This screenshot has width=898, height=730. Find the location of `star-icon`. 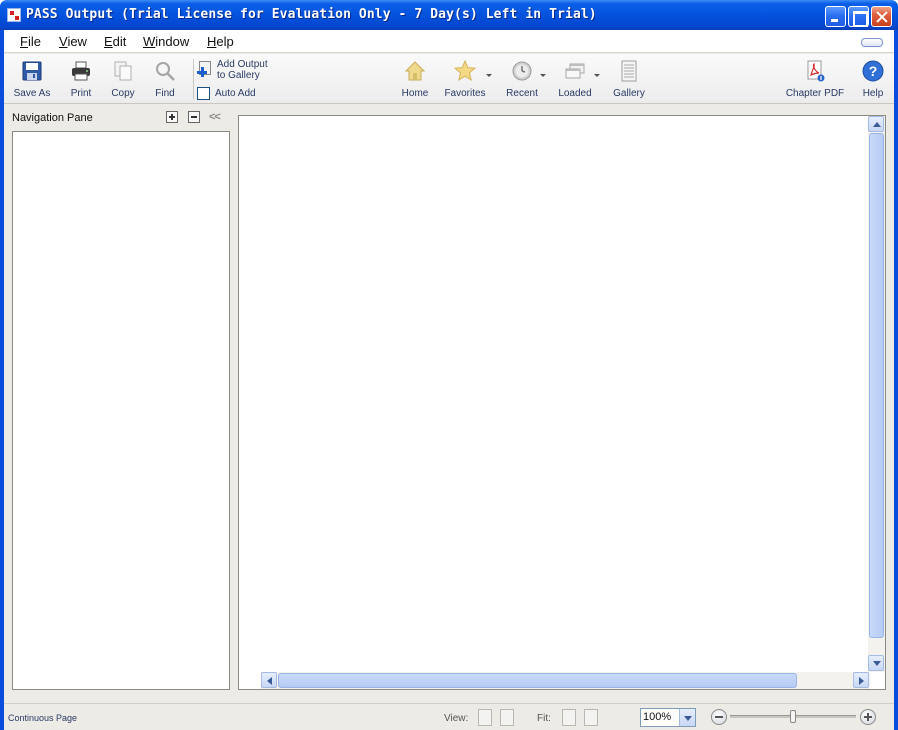

star-icon is located at coordinates (465, 71).